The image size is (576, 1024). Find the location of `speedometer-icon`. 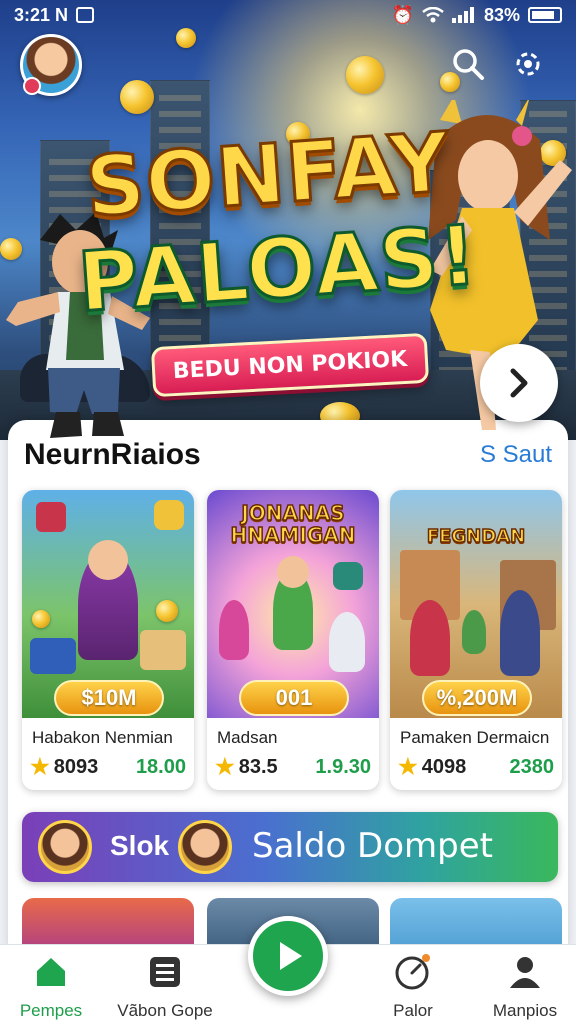

speedometer-icon is located at coordinates (413, 972).